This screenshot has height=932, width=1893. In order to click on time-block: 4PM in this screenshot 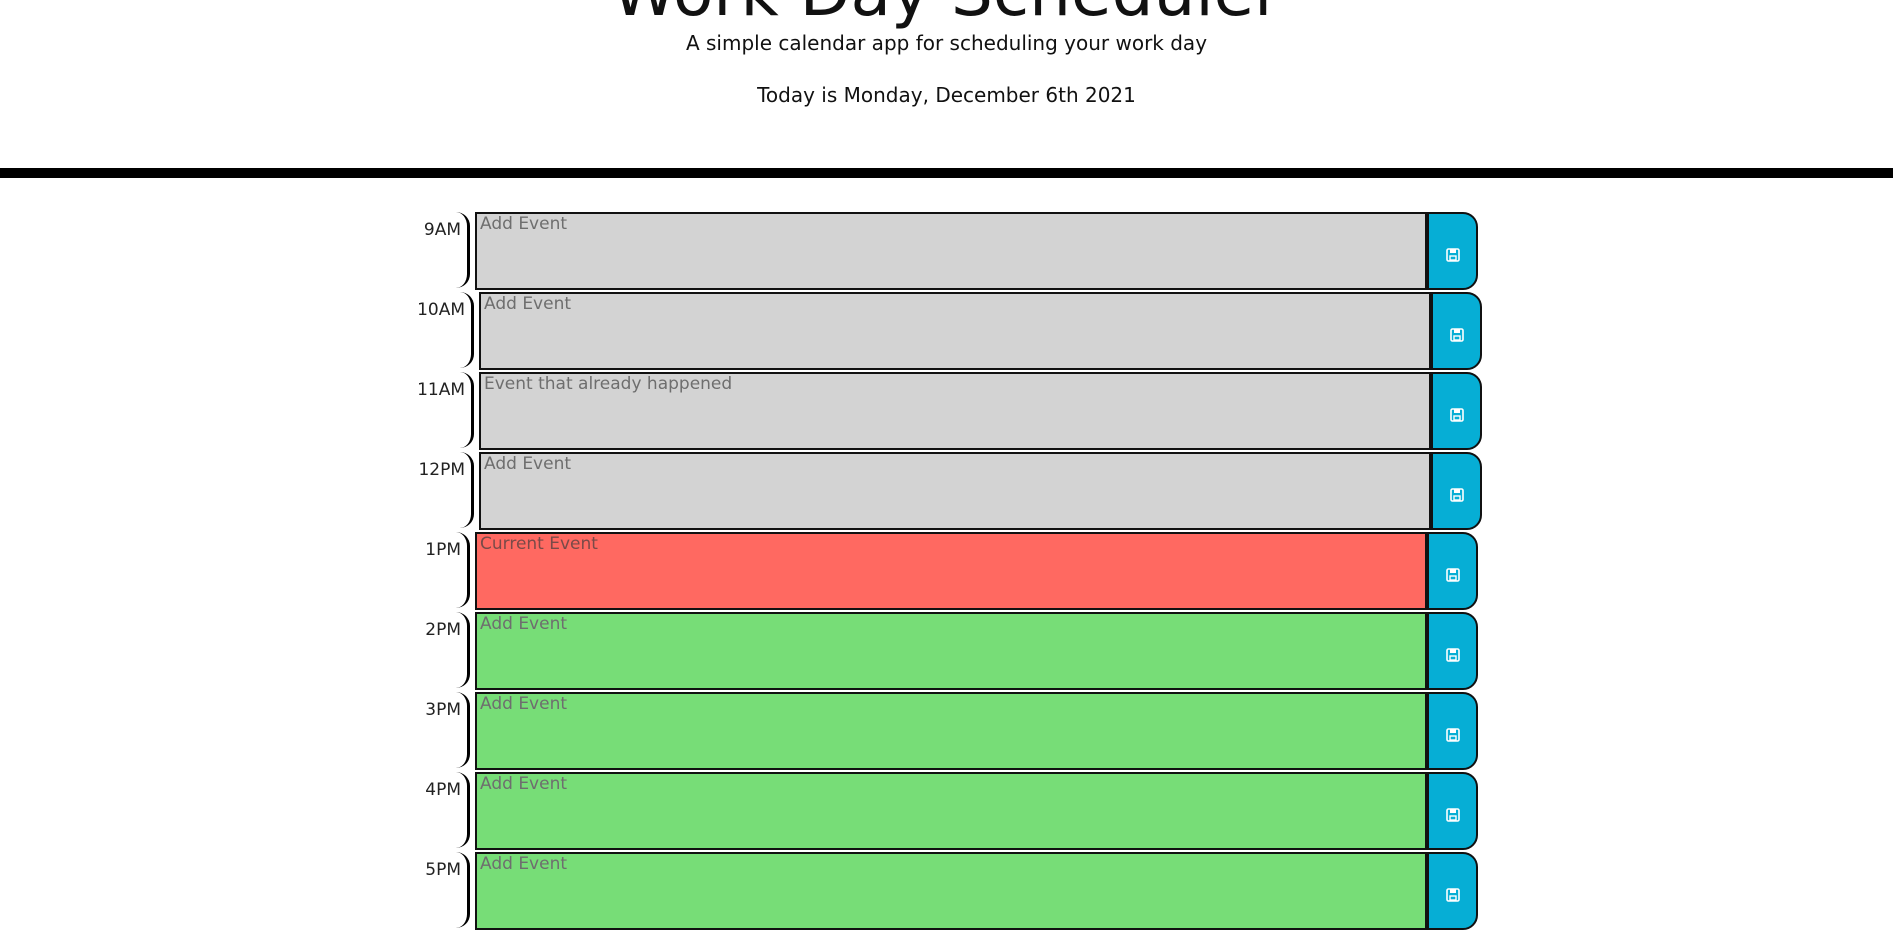, I will do `click(946, 812)`.